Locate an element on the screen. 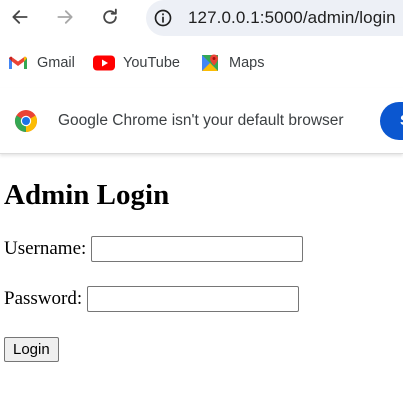 This screenshot has width=403, height=413. bookmark-label: Maps is located at coordinates (247, 63).